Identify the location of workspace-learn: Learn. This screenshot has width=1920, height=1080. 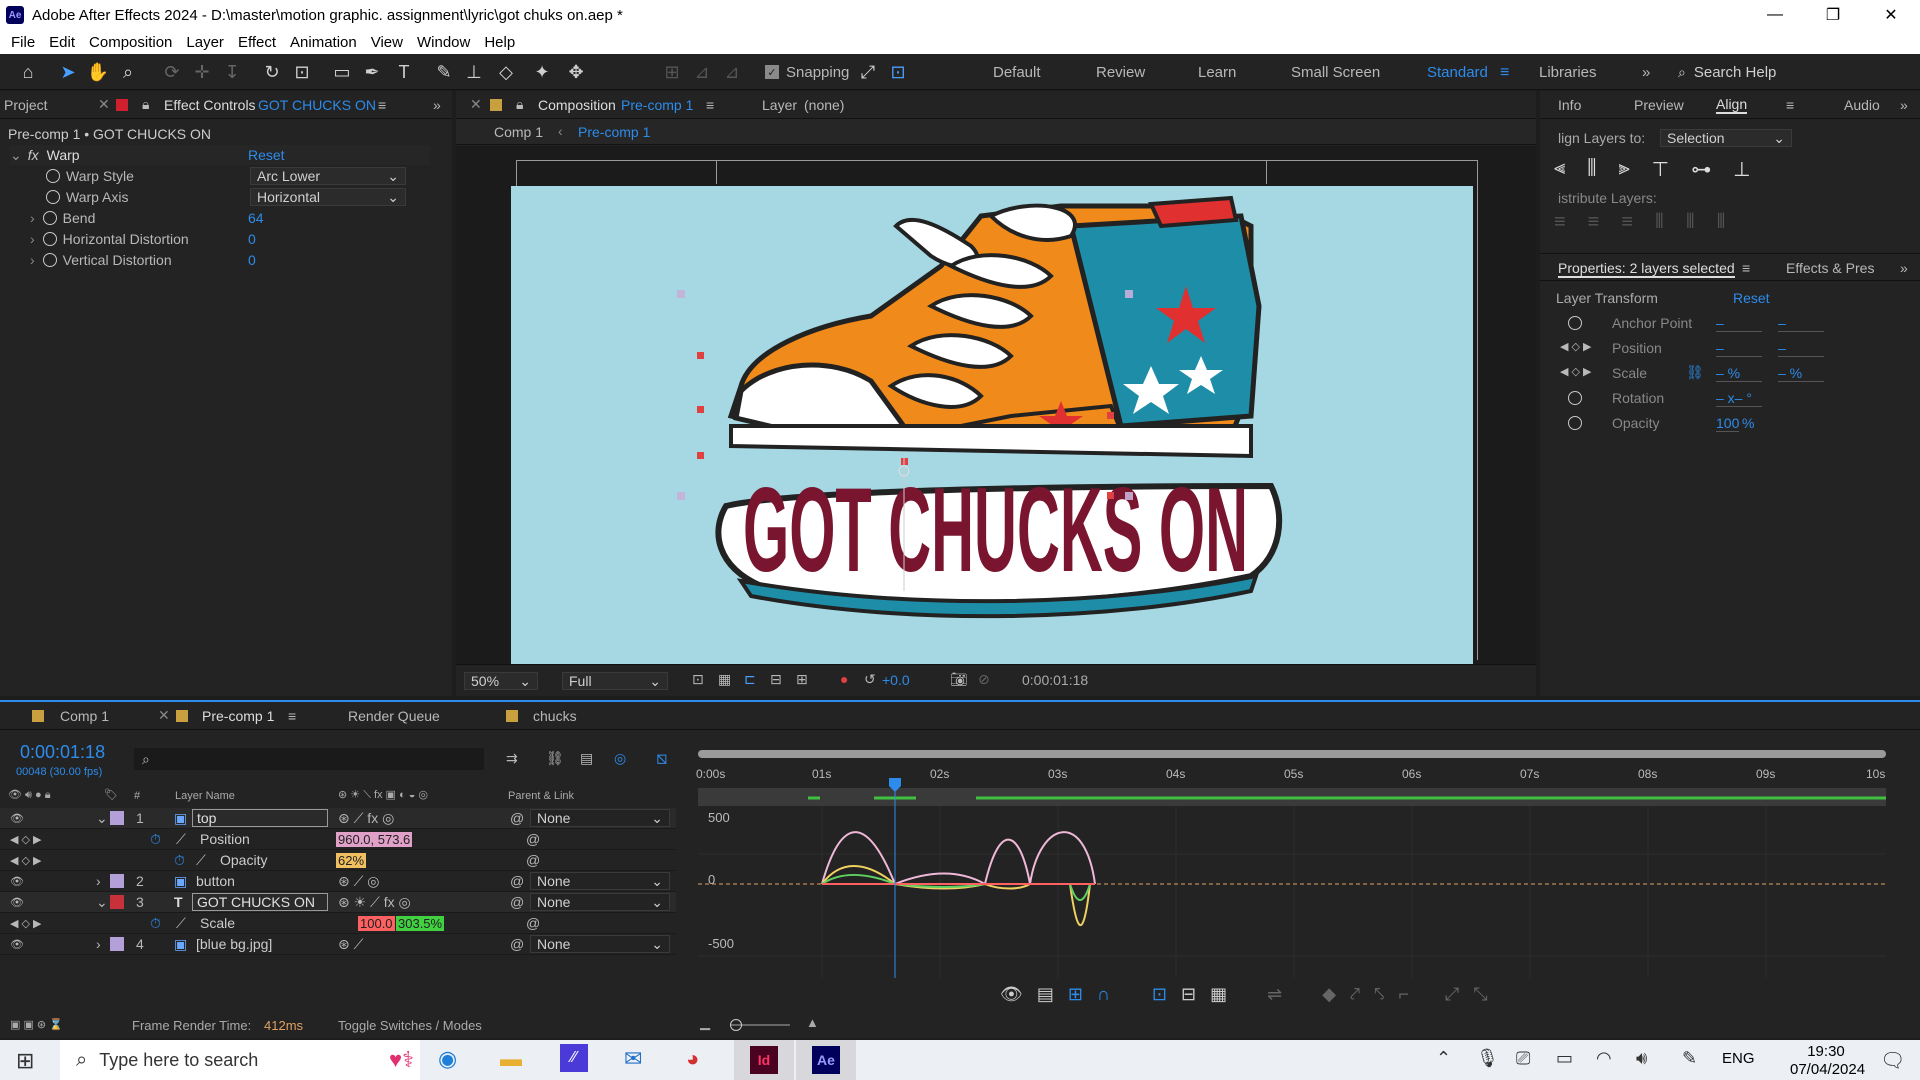
(1217, 72).